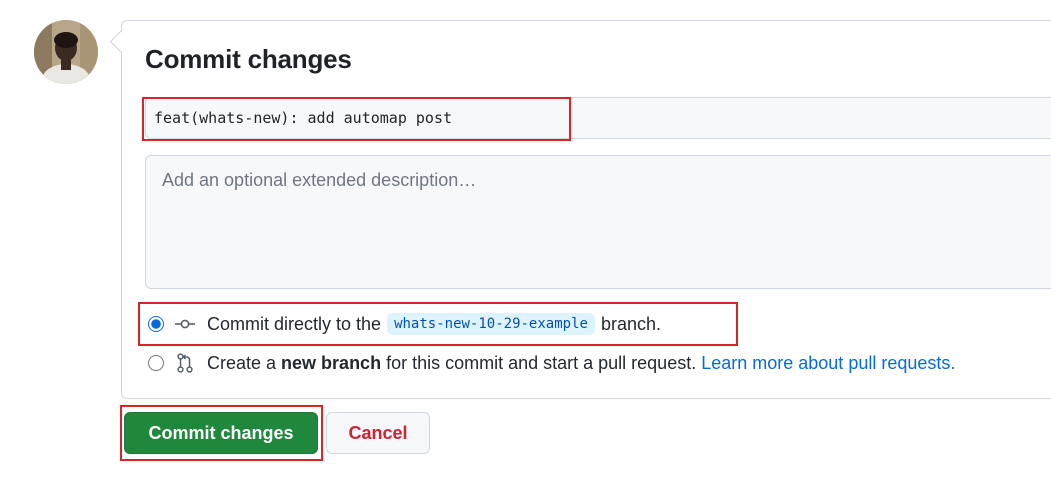 This screenshot has width=1051, height=491. What do you see at coordinates (221, 433) in the screenshot?
I see `commit-changes-button: Commit changes` at bounding box center [221, 433].